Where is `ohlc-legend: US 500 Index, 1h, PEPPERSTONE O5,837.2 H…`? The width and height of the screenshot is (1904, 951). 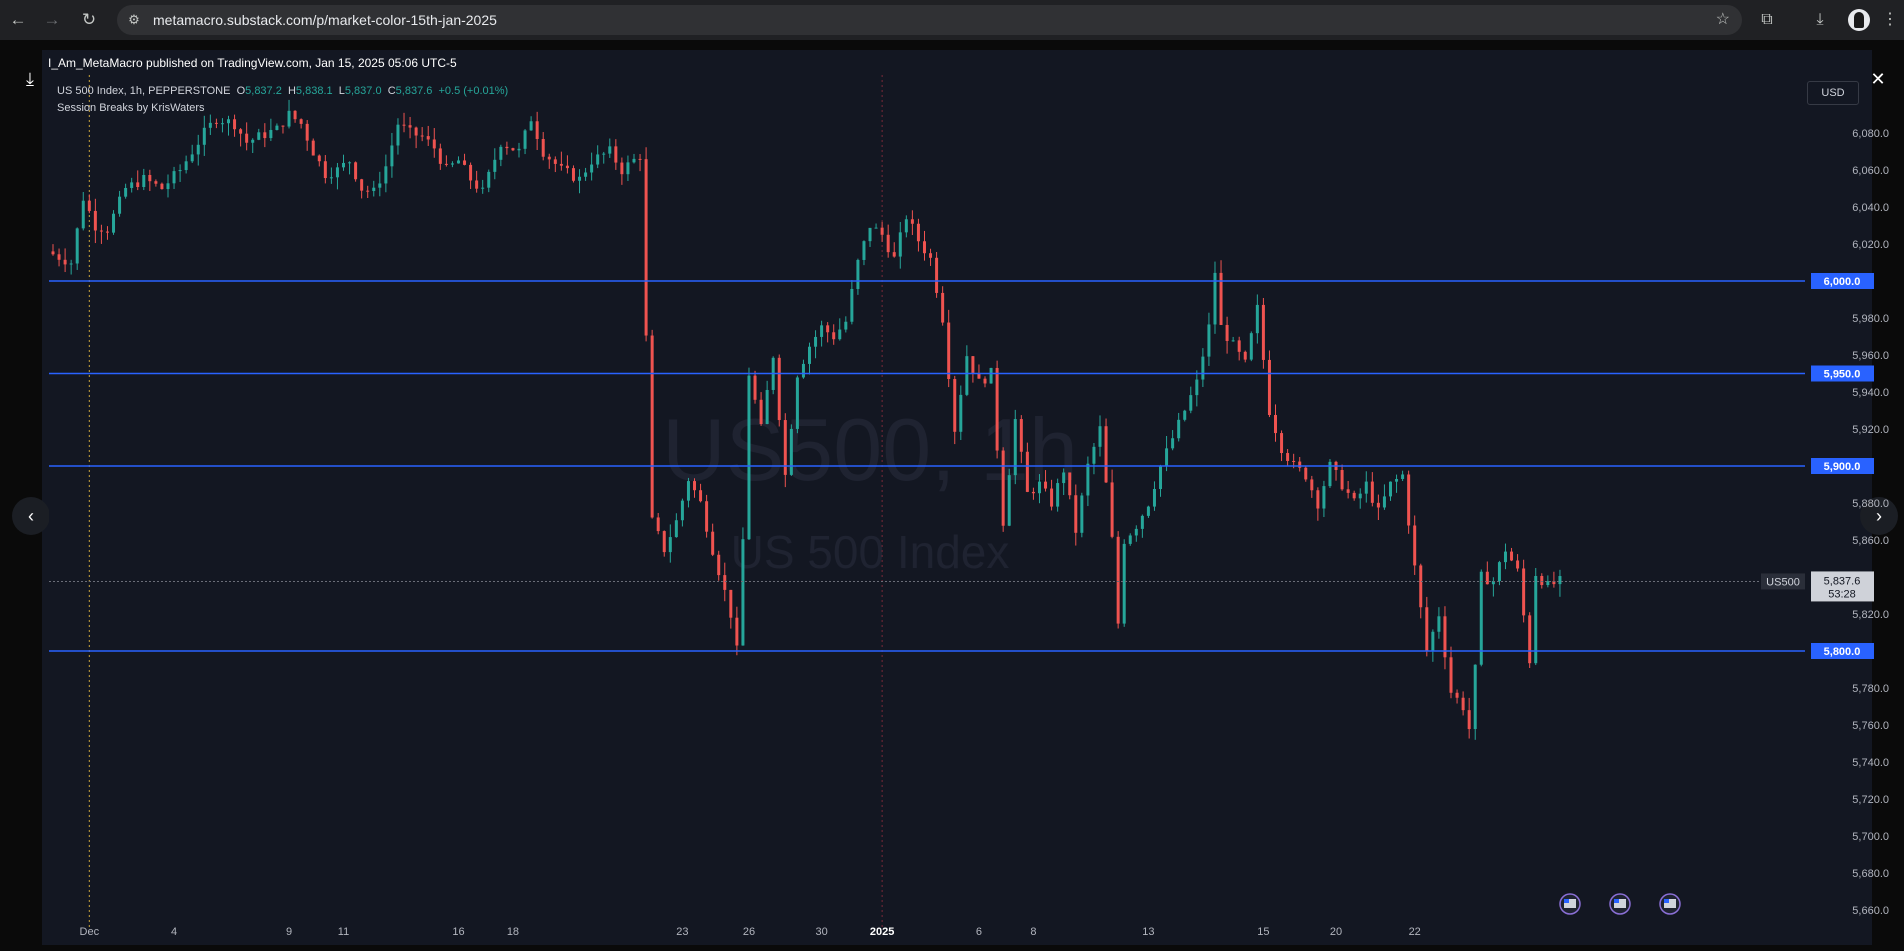
ohlc-legend: US 500 Index, 1h, PEPPERSTONE O5,837.2 H… is located at coordinates (282, 91).